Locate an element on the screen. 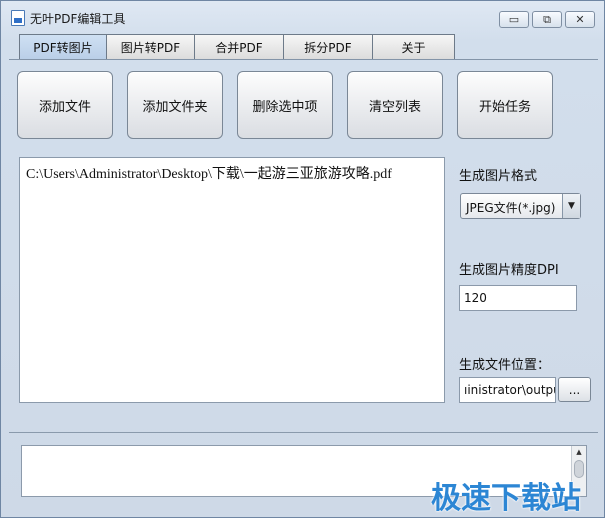 The height and width of the screenshot is (518, 605). tab-merge-pdf: 合并PDF is located at coordinates (239, 46).